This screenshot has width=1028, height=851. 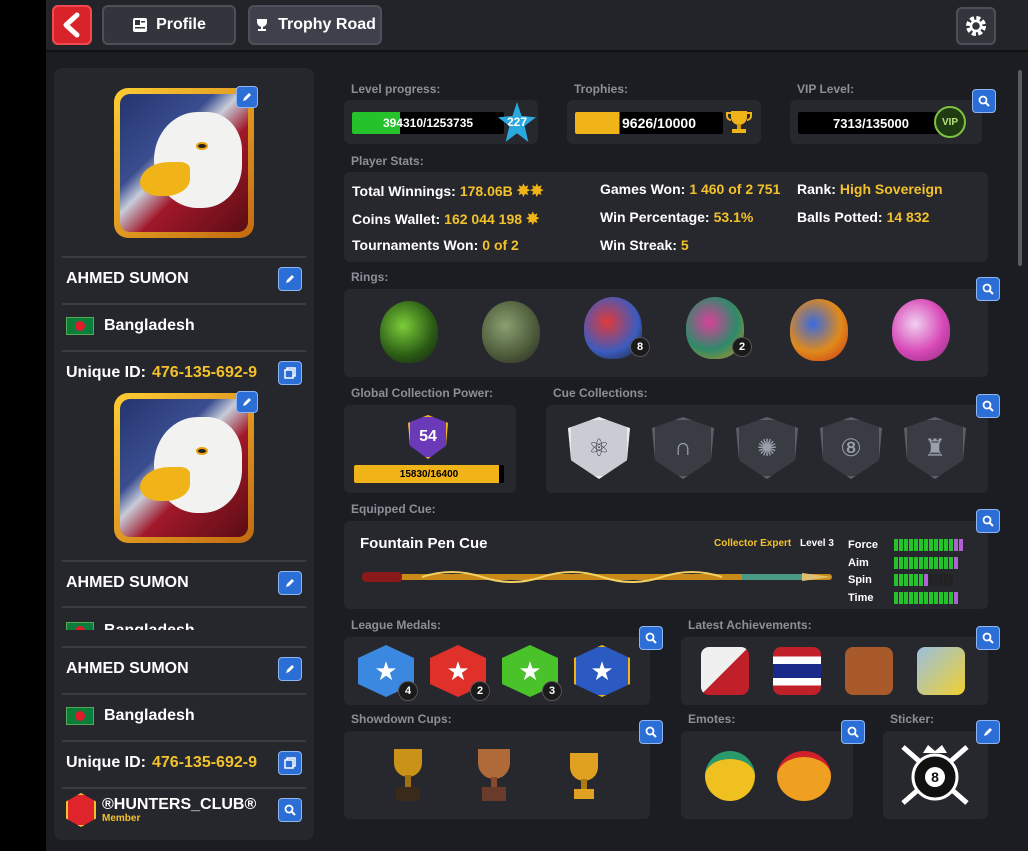 What do you see at coordinates (494, 775) in the screenshot?
I see `bronze-cup-icon` at bounding box center [494, 775].